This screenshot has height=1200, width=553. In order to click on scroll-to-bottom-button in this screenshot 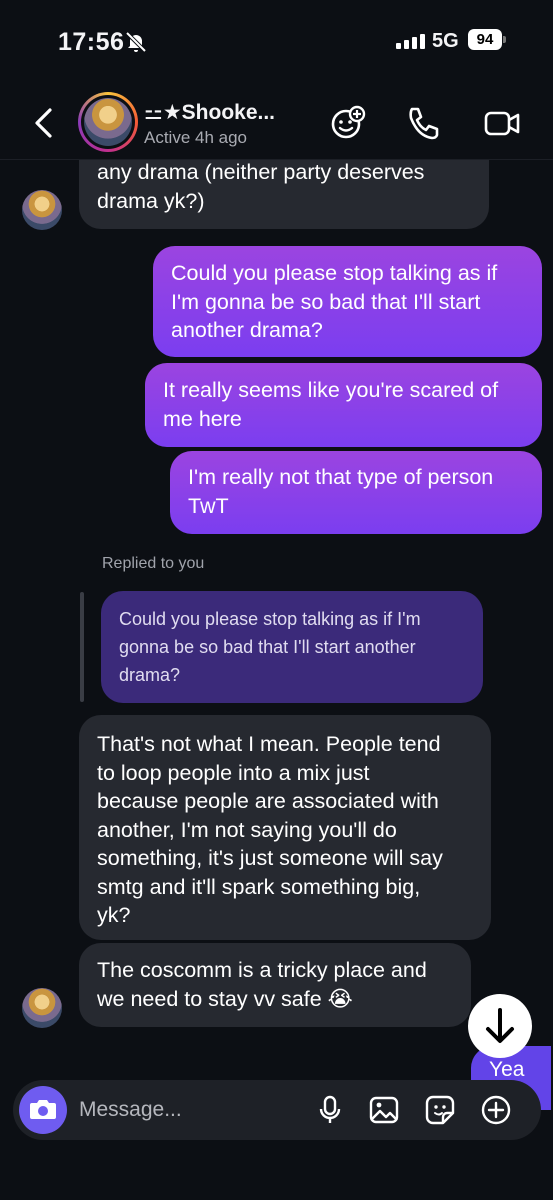, I will do `click(500, 1026)`.